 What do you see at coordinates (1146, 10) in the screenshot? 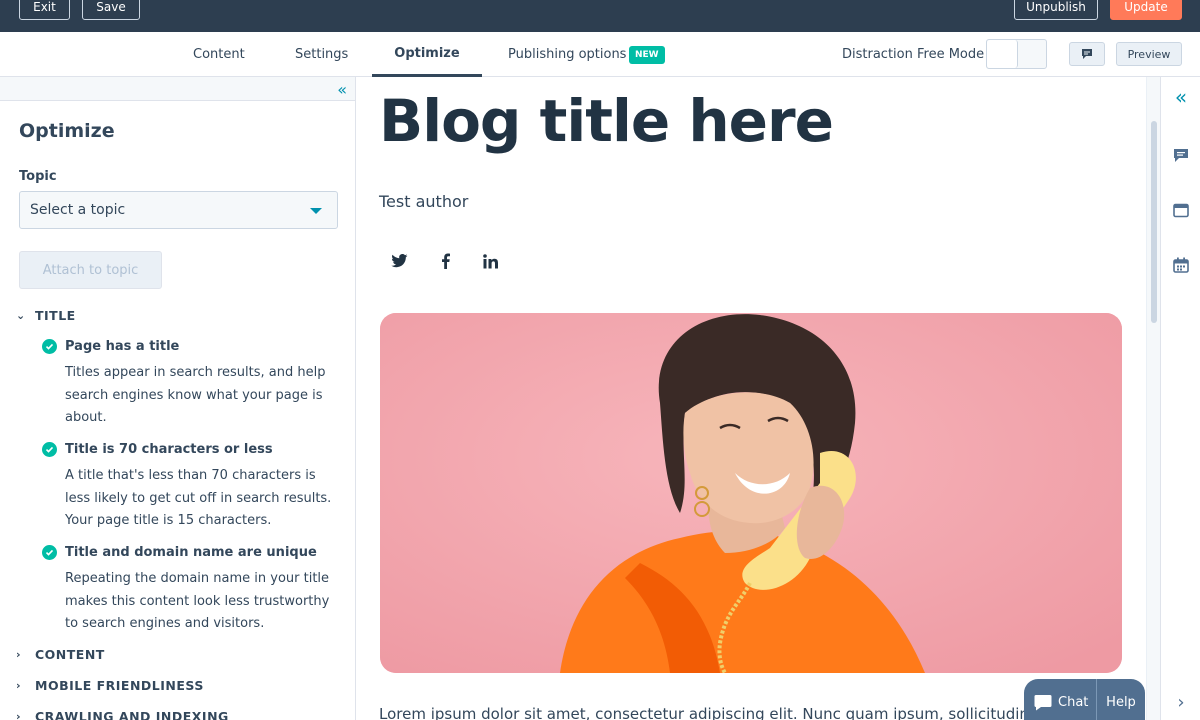
I see `update-button: Update` at bounding box center [1146, 10].